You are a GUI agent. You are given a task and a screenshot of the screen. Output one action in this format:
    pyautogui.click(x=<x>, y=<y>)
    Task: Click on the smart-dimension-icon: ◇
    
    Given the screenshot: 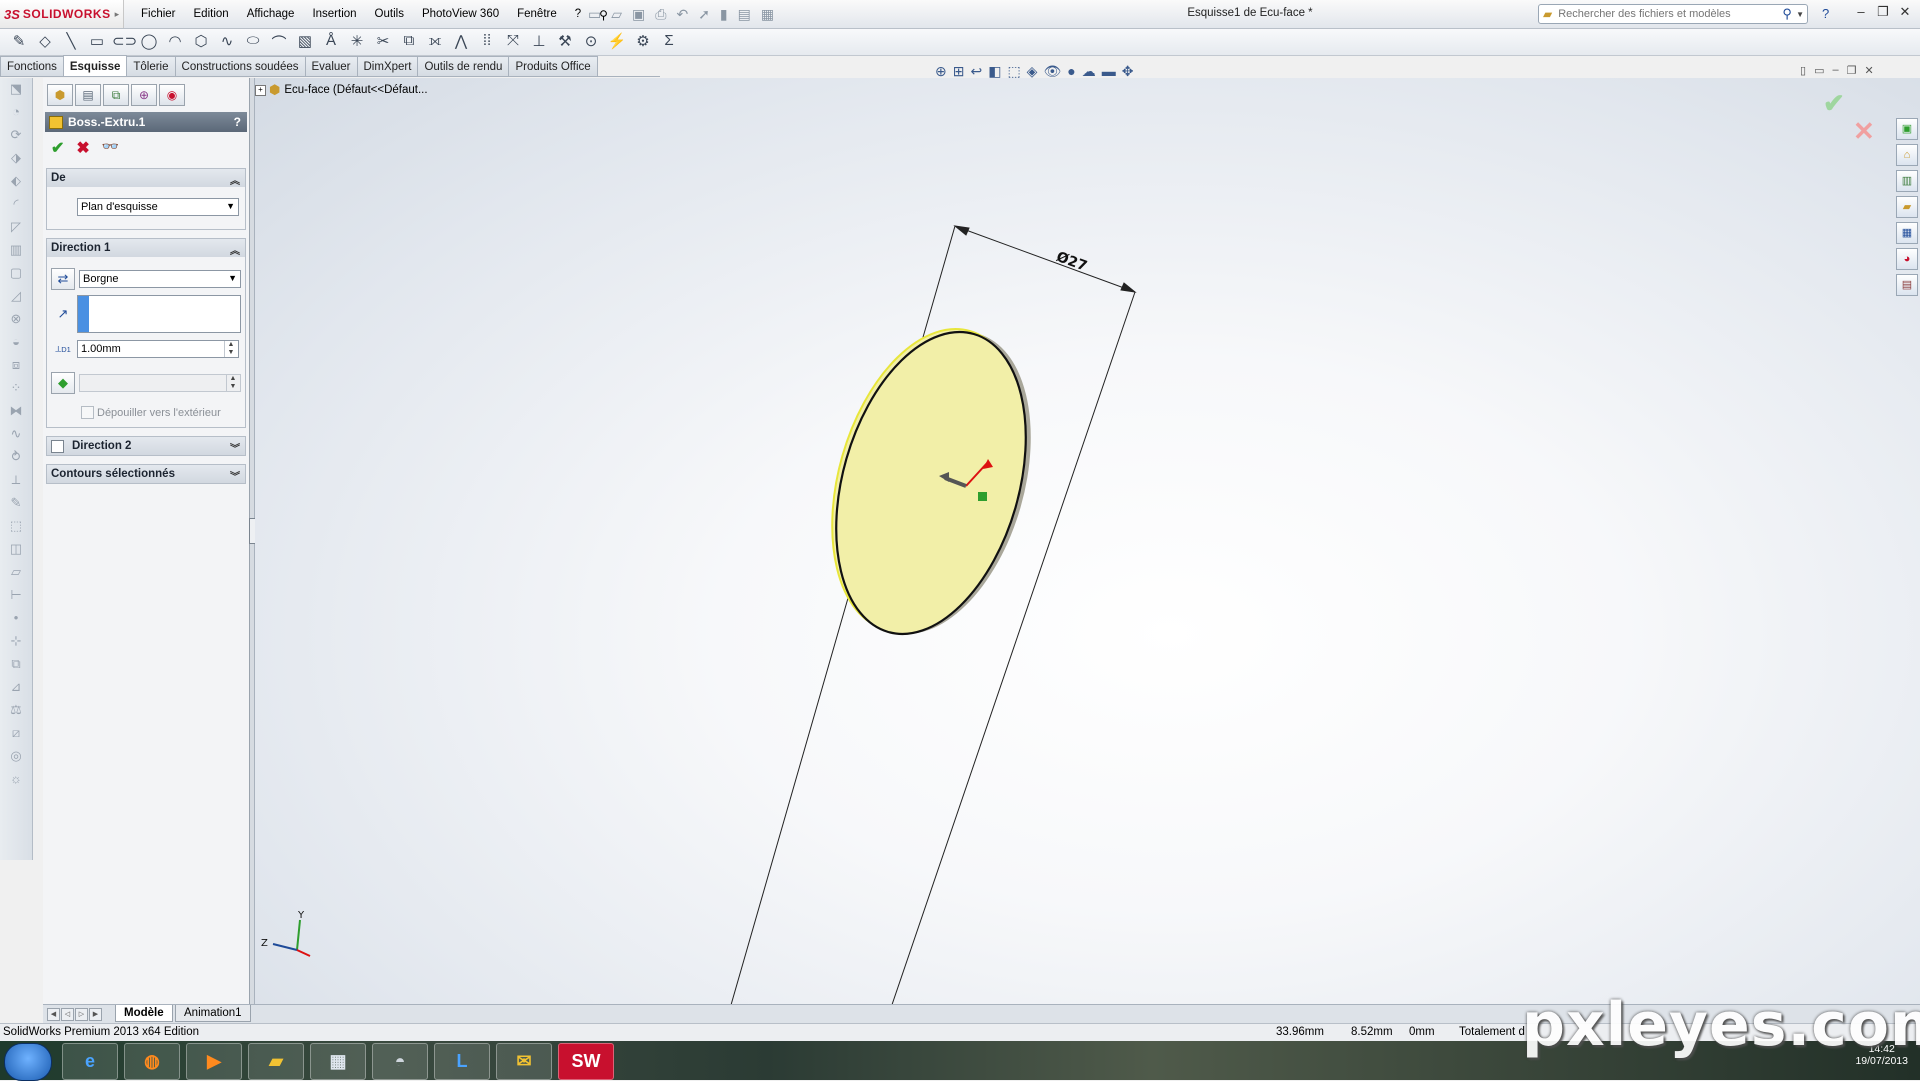 What is the action you would take?
    pyautogui.click(x=45, y=42)
    